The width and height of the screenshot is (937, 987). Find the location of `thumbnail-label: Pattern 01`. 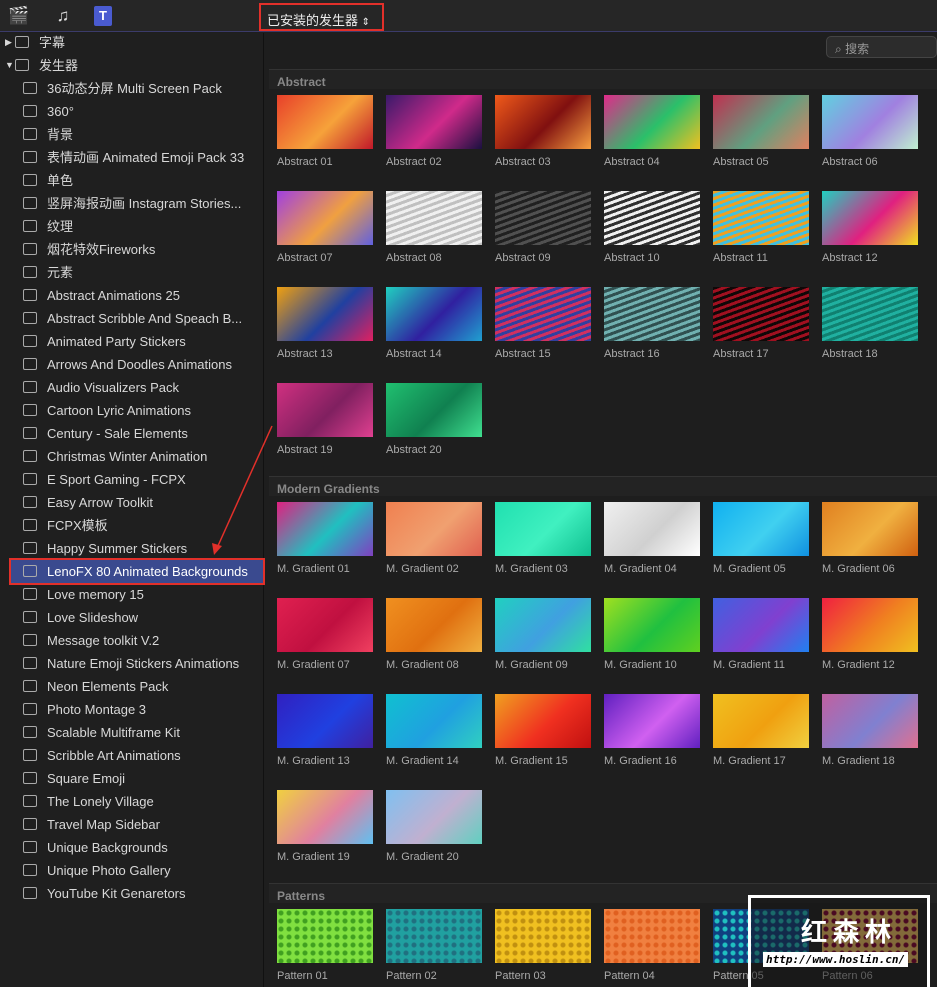

thumbnail-label: Pattern 01 is located at coordinates (302, 976).